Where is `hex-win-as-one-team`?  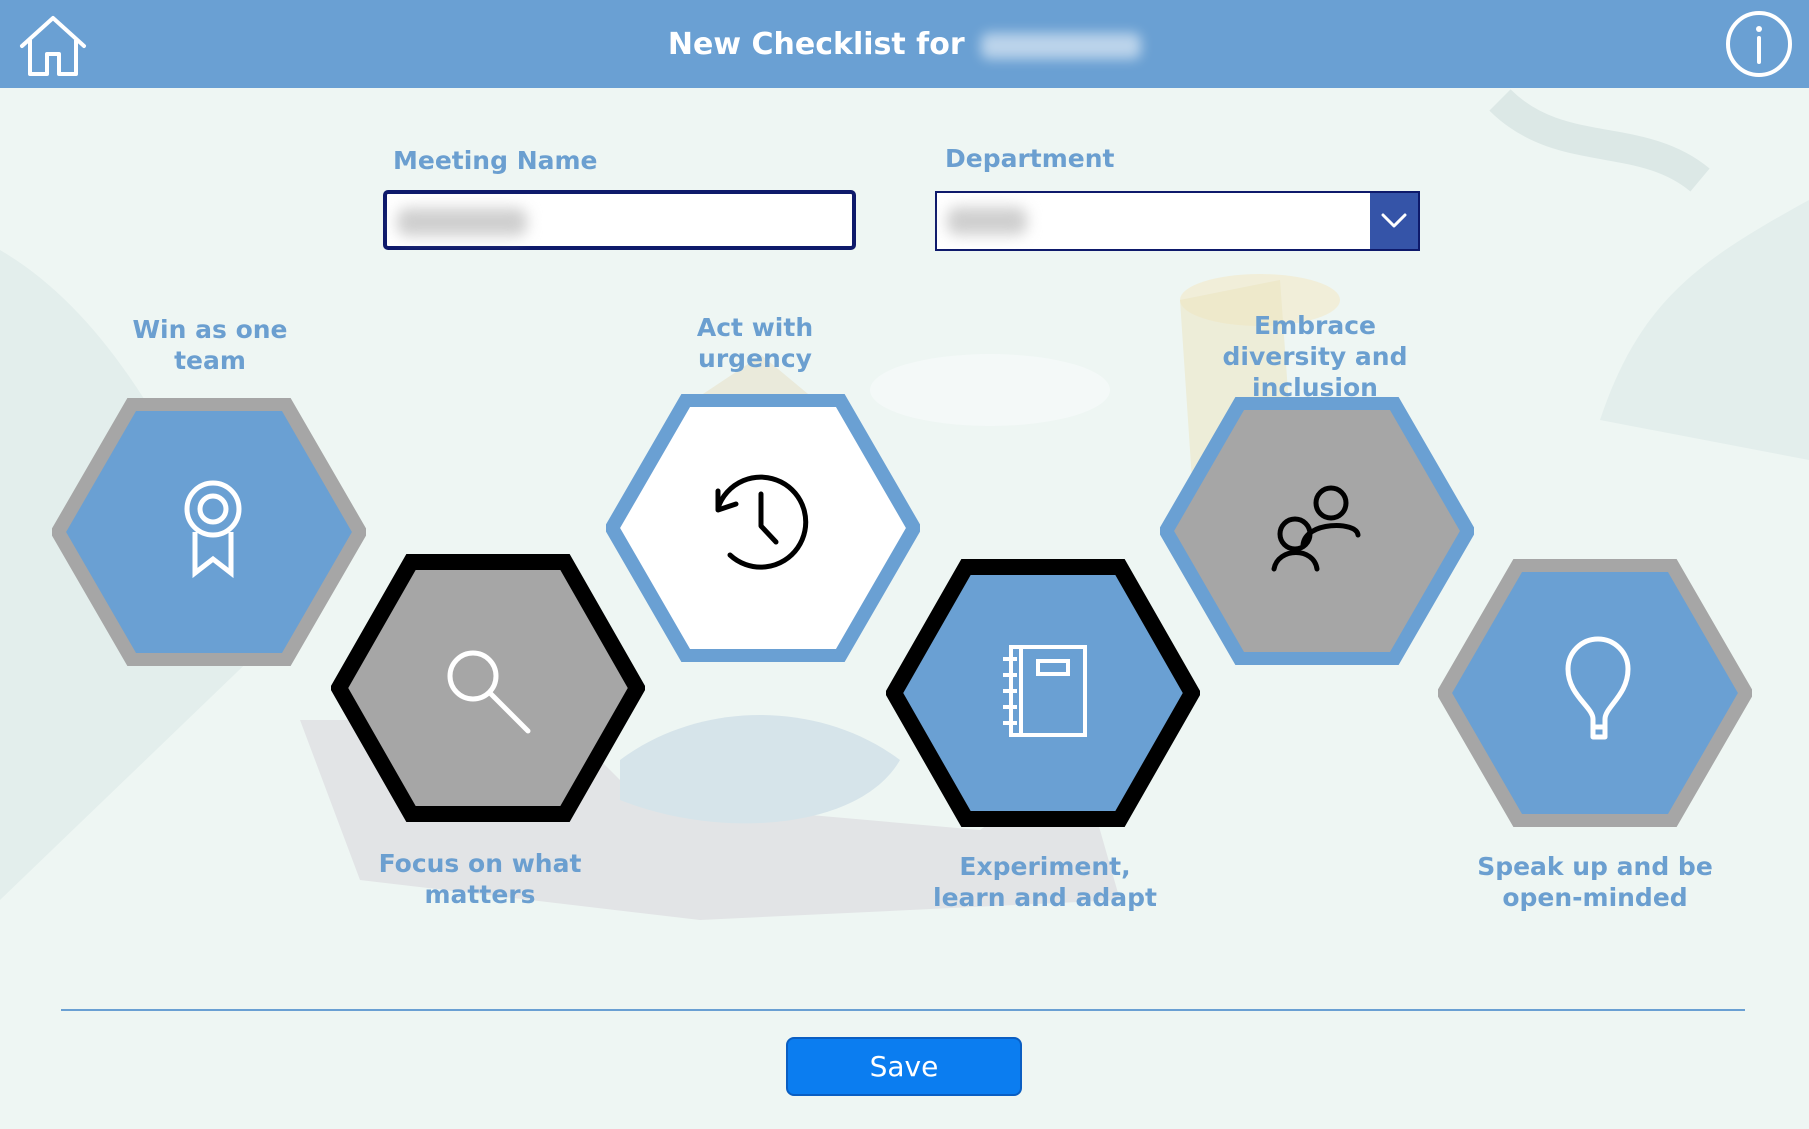 hex-win-as-one-team is located at coordinates (209, 532).